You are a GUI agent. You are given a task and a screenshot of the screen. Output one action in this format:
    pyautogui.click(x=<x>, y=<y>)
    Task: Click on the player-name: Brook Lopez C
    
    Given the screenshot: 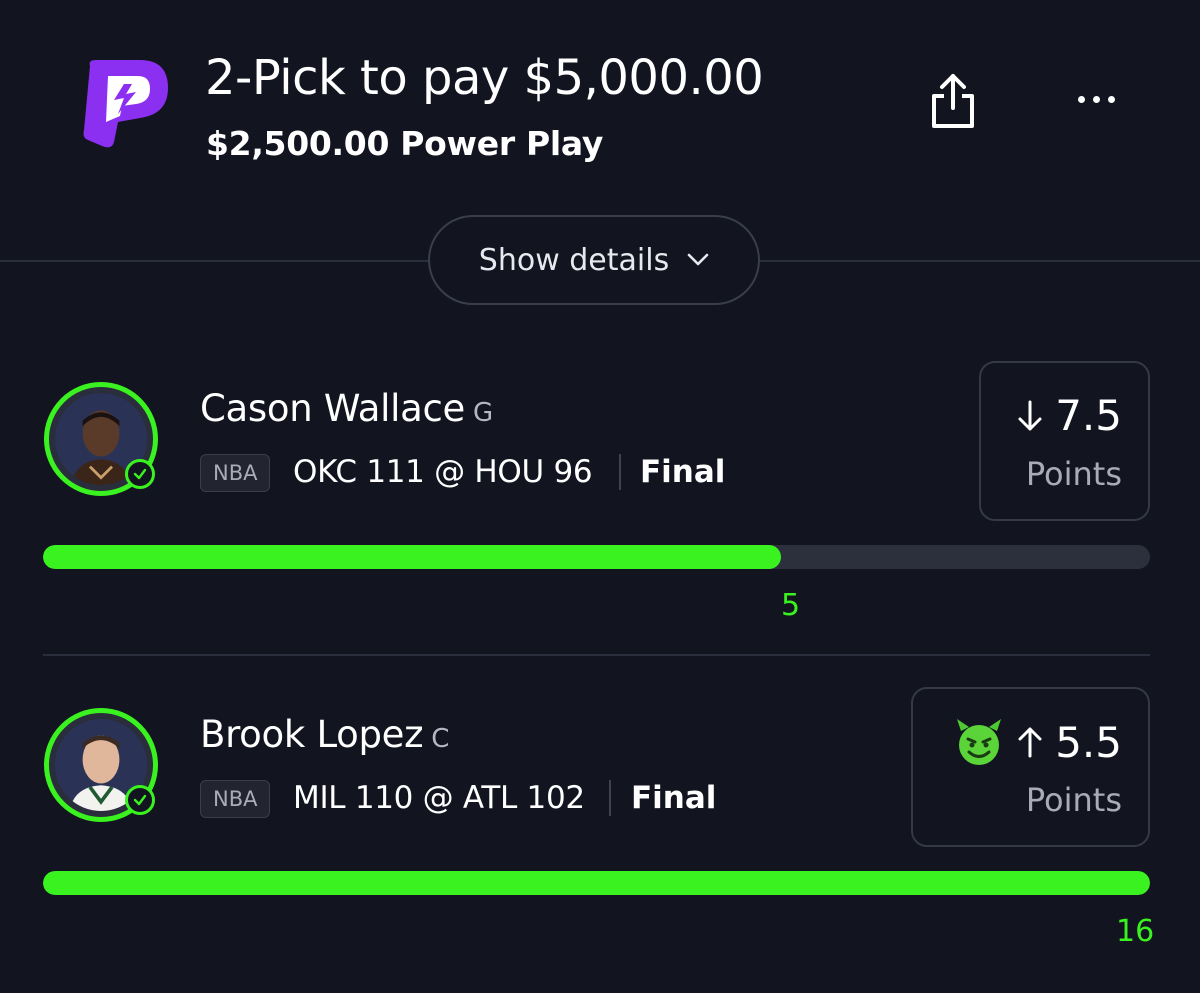 What is the action you would take?
    pyautogui.click(x=324, y=734)
    